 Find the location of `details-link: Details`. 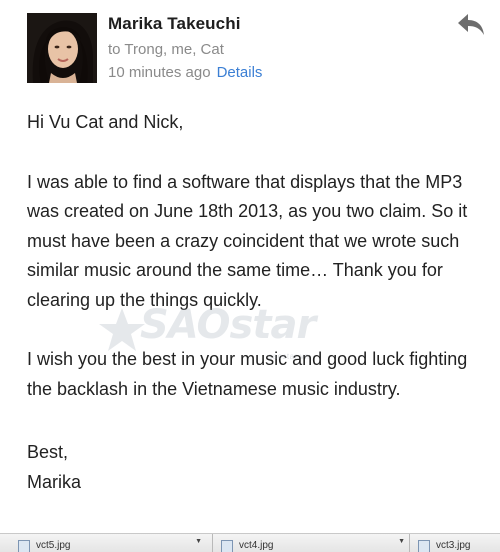

details-link: Details is located at coordinates (240, 72).